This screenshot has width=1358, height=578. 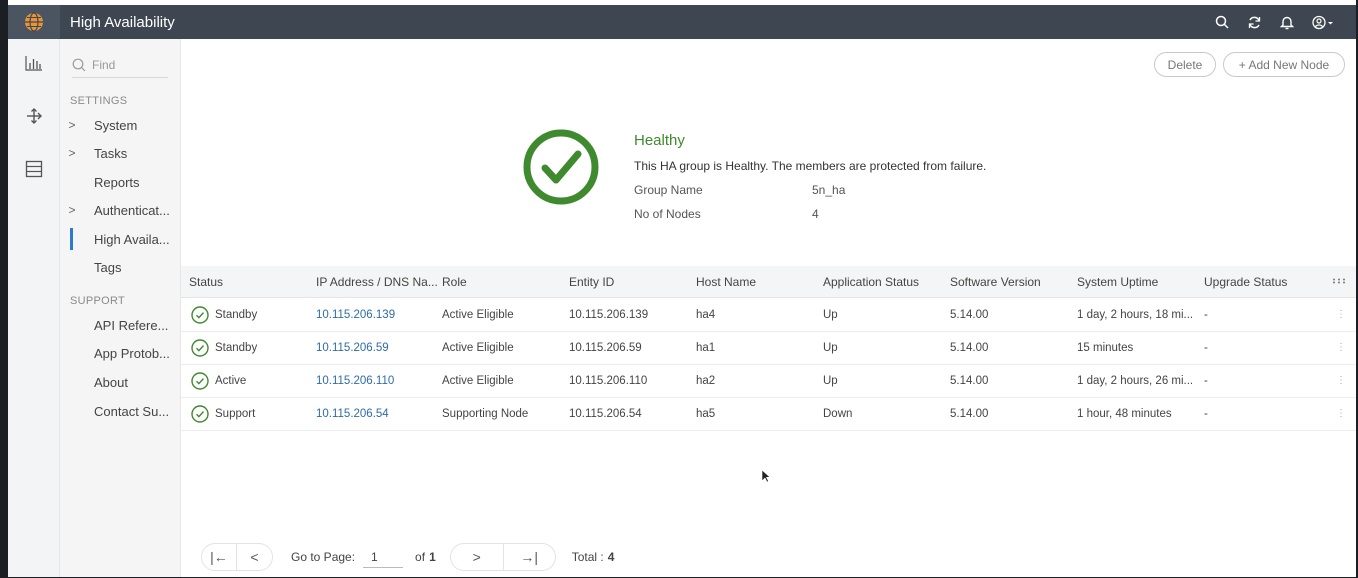 What do you see at coordinates (1284, 64) in the screenshot?
I see `add-new-node-button: + Add New Node` at bounding box center [1284, 64].